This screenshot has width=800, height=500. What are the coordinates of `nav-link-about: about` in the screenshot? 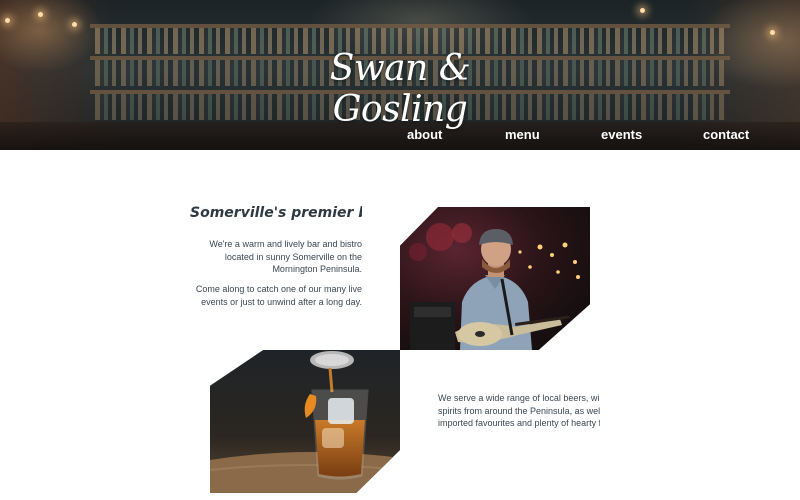 It's located at (424, 134).